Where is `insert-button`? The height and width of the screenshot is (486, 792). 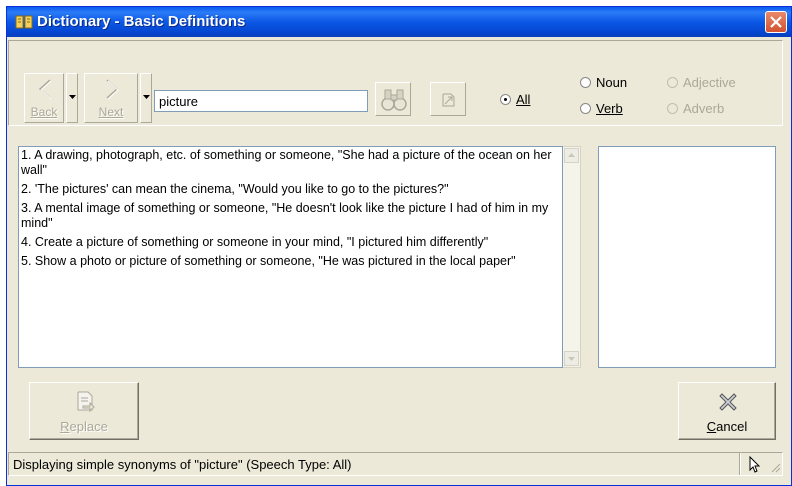 insert-button is located at coordinates (448, 99).